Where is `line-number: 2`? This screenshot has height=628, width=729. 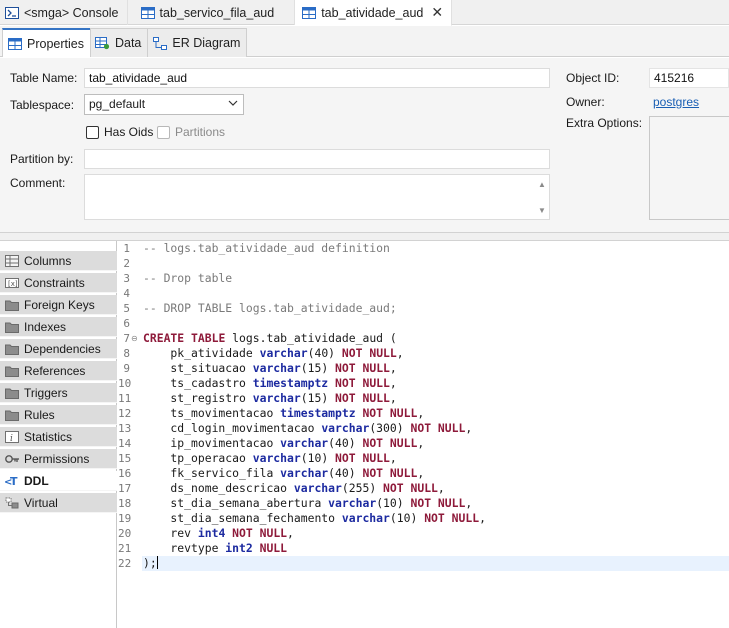
line-number: 2 is located at coordinates (126, 263).